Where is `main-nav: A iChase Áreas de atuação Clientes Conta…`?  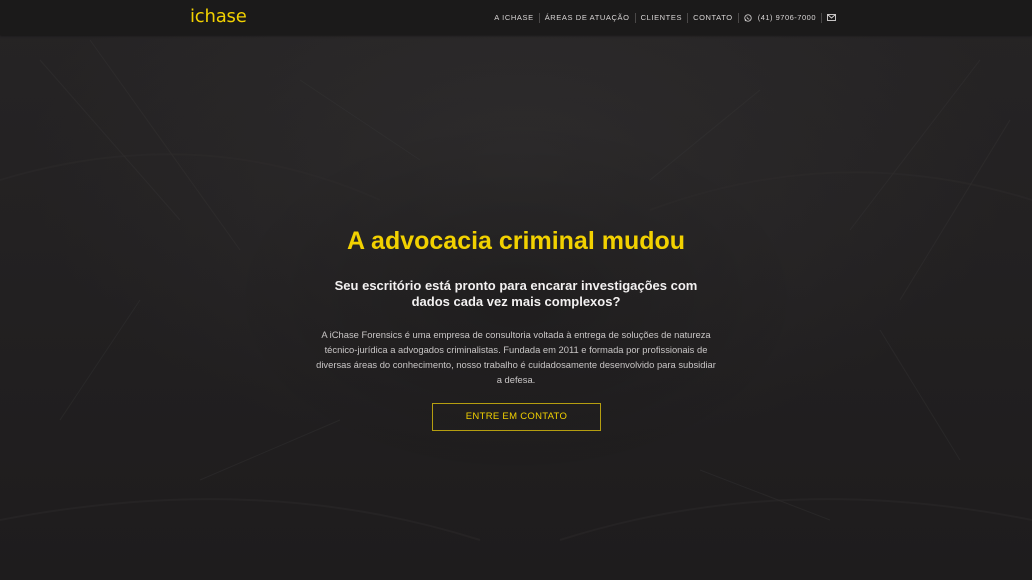
main-nav: A iChase Áreas de atuação Clientes Conta… is located at coordinates (662, 17).